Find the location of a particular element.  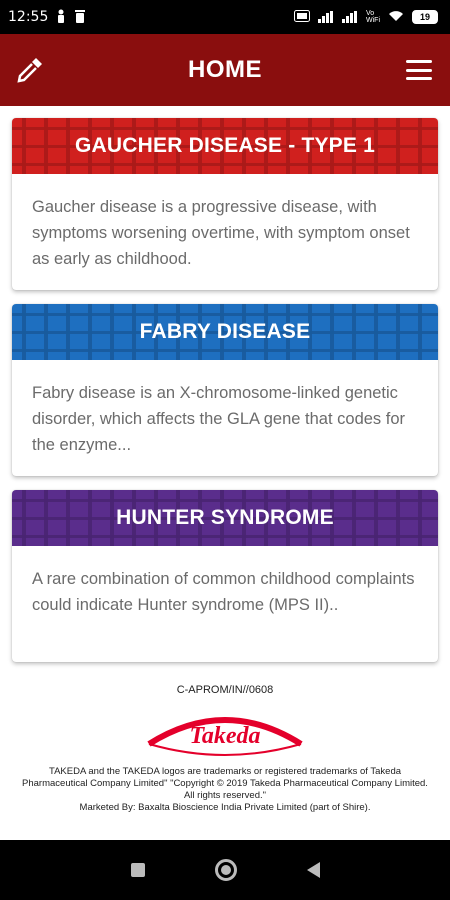

wifi-icon is located at coordinates (396, 17).